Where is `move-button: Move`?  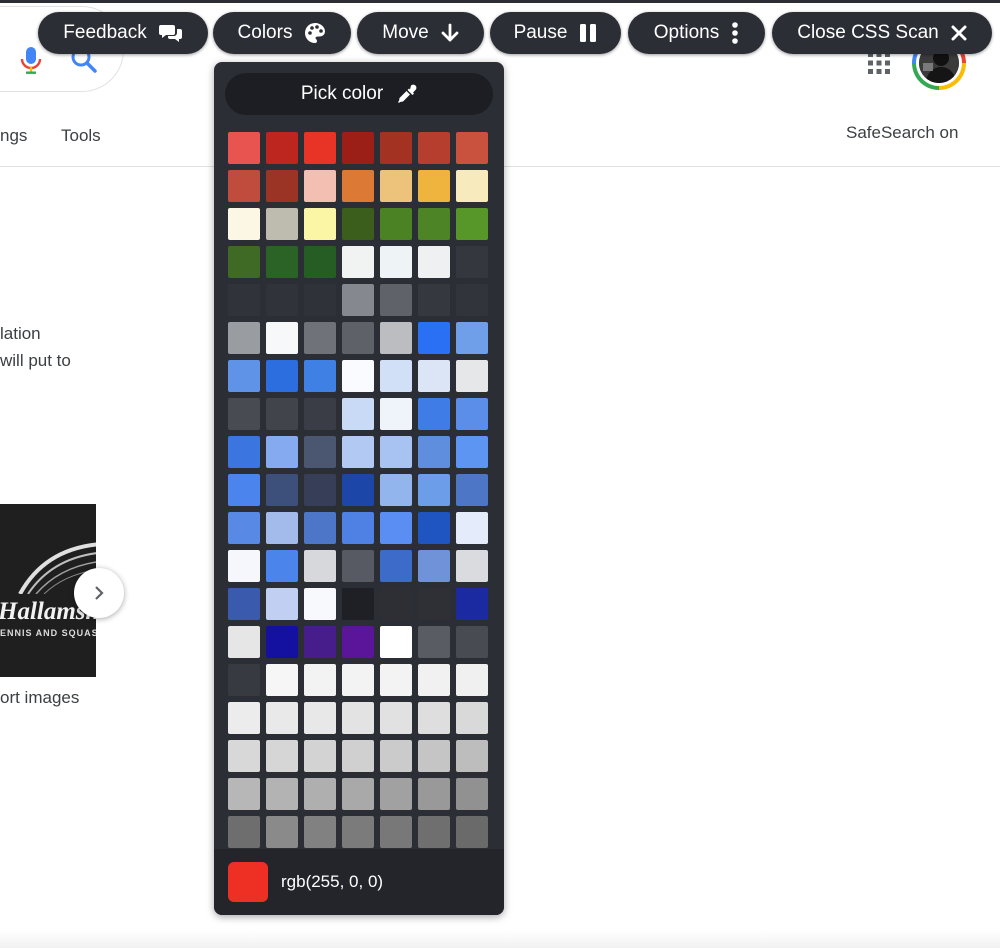
move-button: Move is located at coordinates (420, 33).